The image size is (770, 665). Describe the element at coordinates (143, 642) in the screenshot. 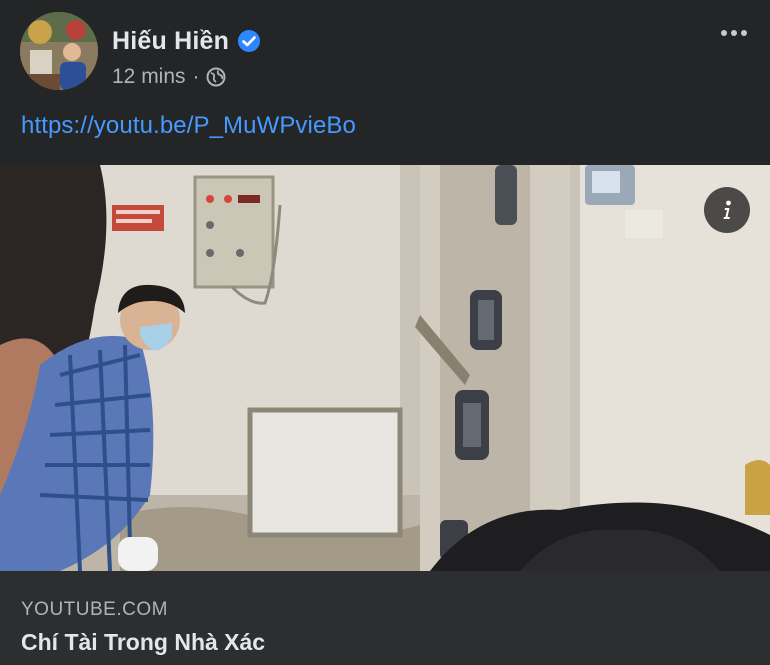

I see `link-title: Chí Tài Trong Nhà Xác` at that location.